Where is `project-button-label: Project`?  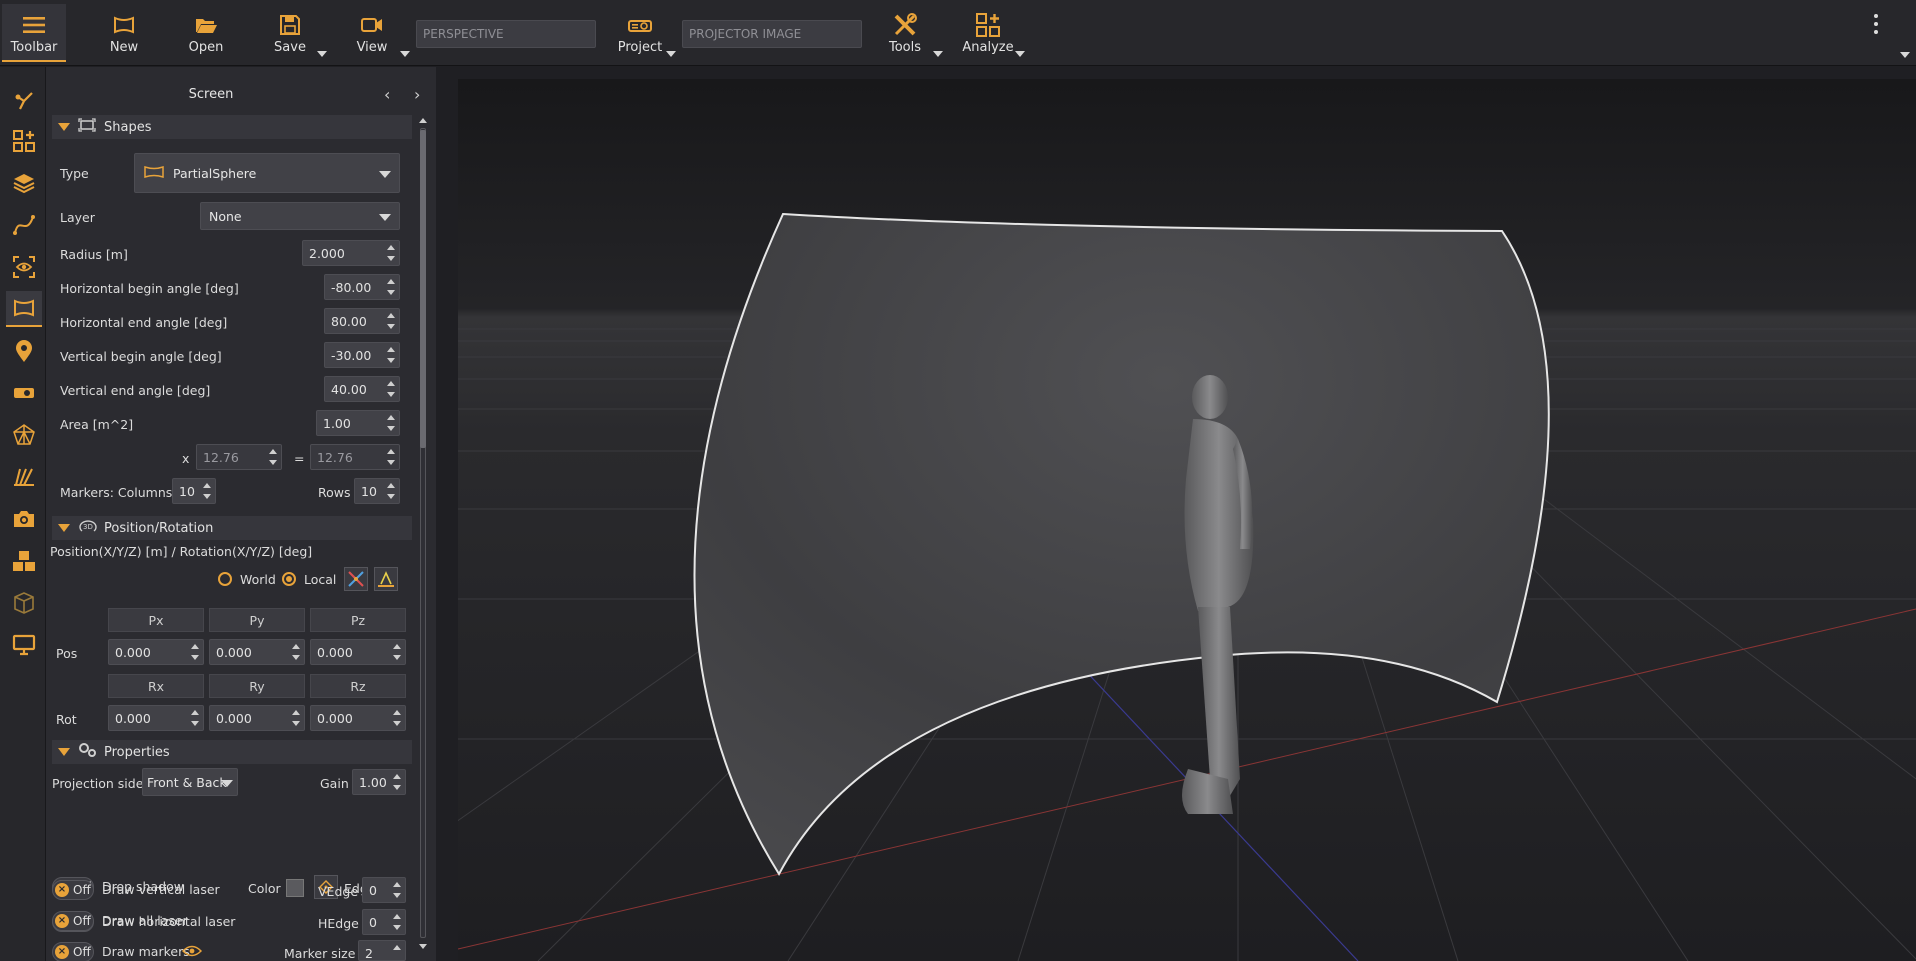 project-button-label: Project is located at coordinates (640, 47).